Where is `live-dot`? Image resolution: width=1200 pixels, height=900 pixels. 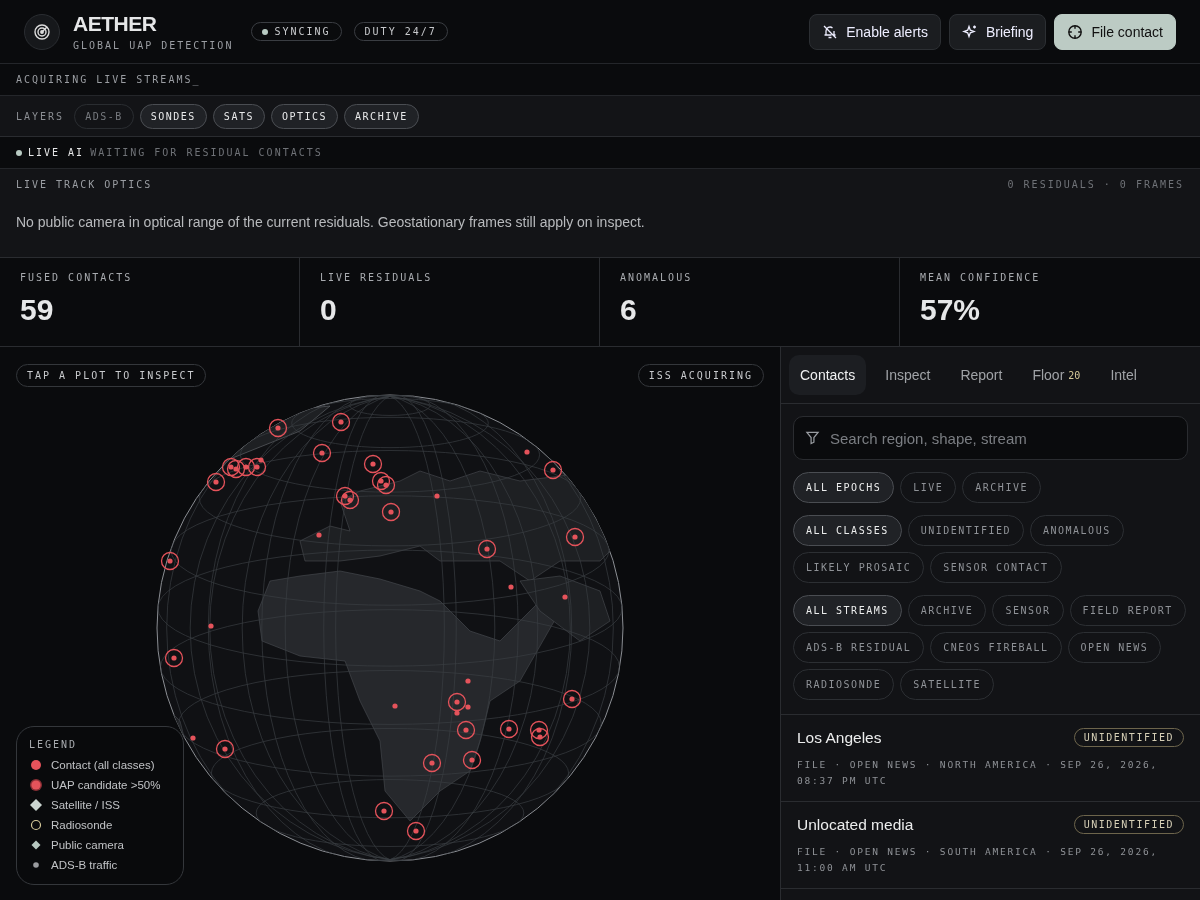
live-dot is located at coordinates (19, 152).